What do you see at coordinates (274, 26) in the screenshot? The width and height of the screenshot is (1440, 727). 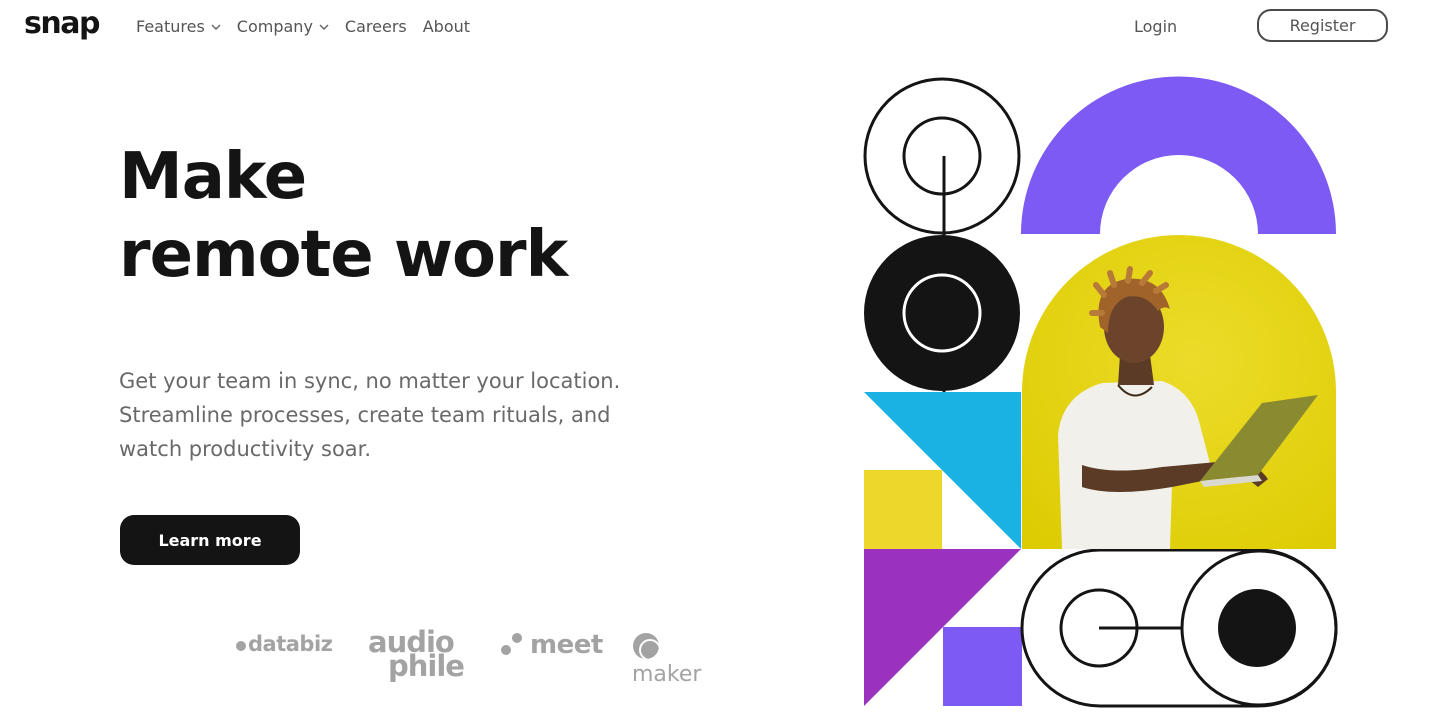 I see `nav-item-label: Company` at bounding box center [274, 26].